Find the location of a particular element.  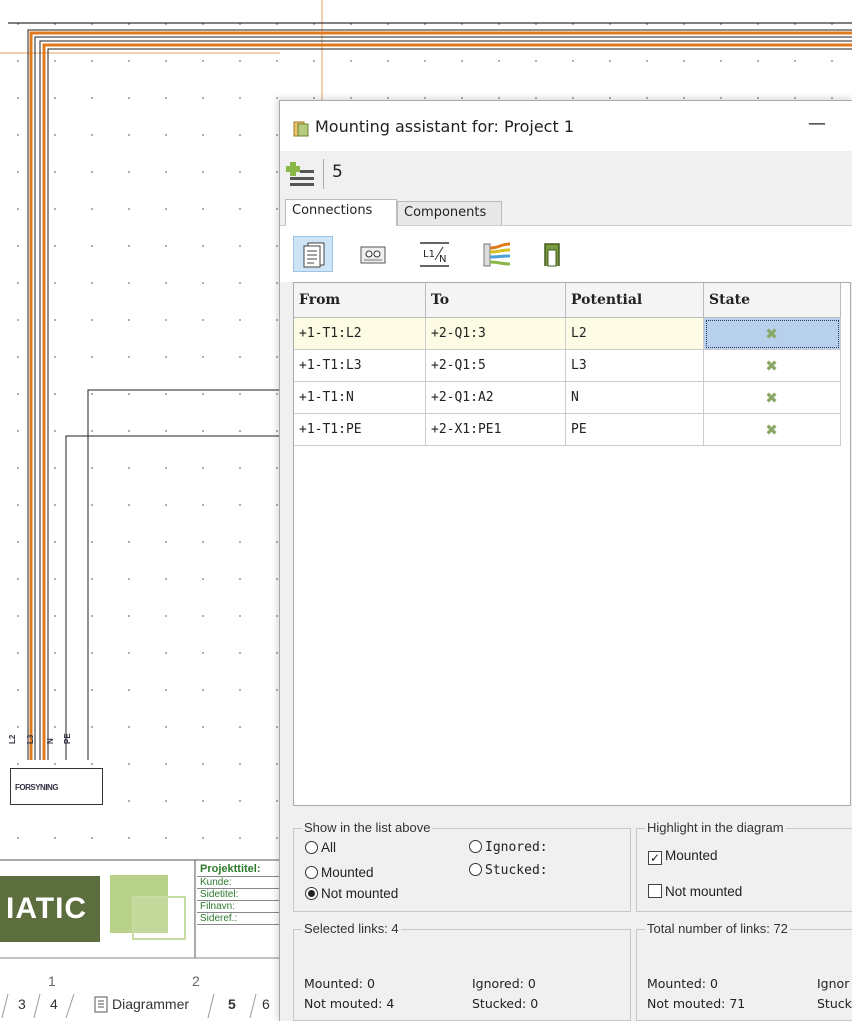

bridge-icon is located at coordinates (552, 255).